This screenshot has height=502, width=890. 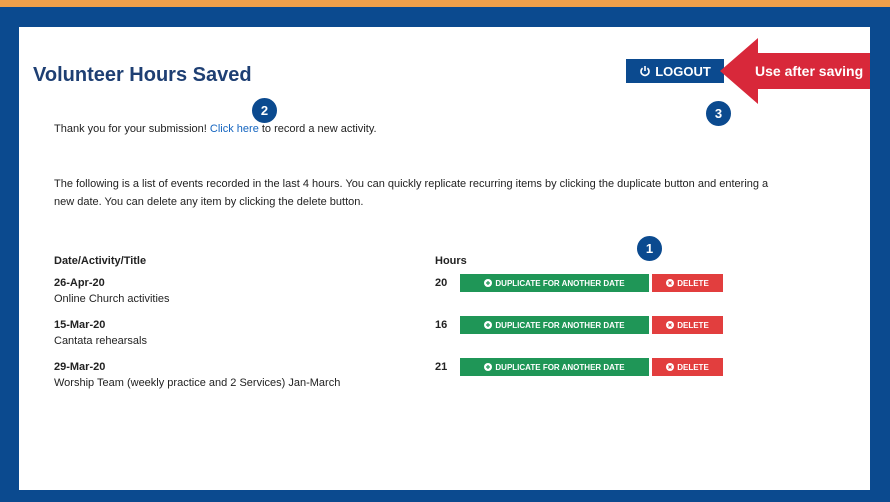 I want to click on row-hours: 16, so click(x=441, y=325).